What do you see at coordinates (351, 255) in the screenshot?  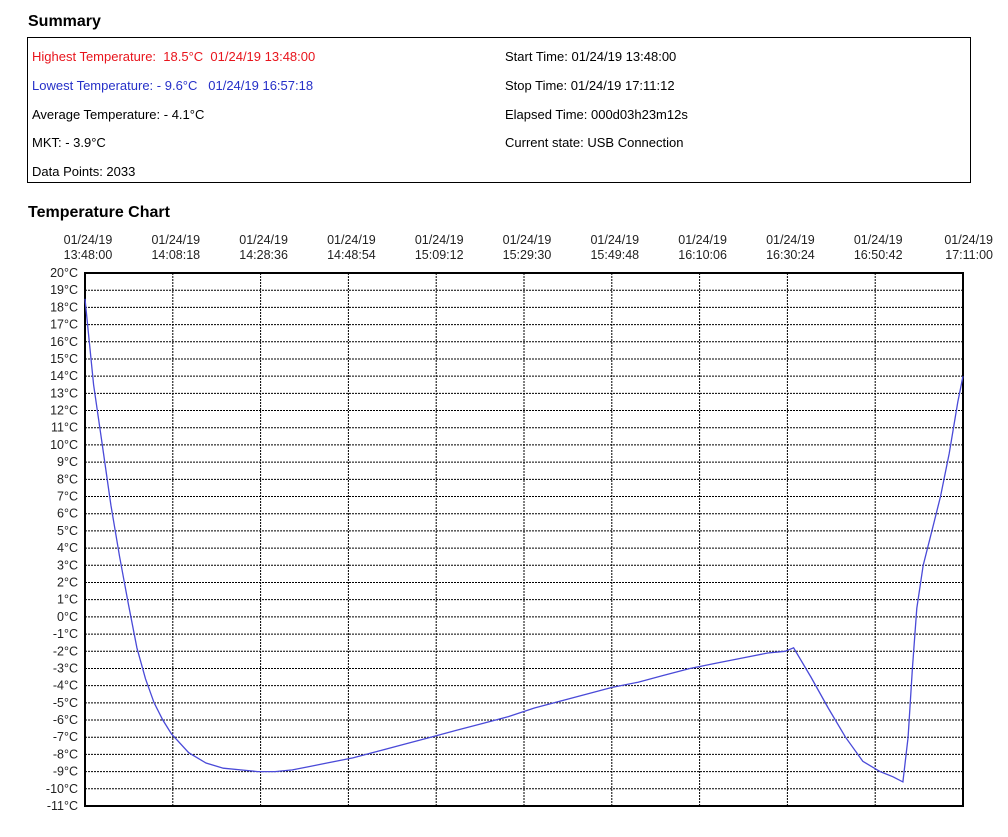 I see `x-tick-time: 14:48:54` at bounding box center [351, 255].